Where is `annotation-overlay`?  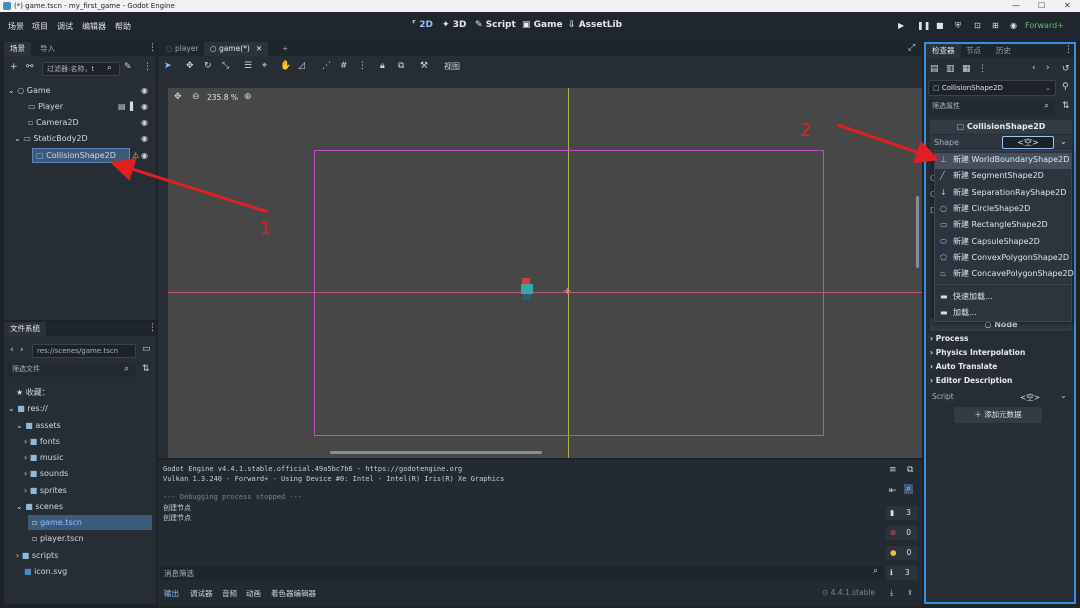 annotation-overlay is located at coordinates (525, 168).